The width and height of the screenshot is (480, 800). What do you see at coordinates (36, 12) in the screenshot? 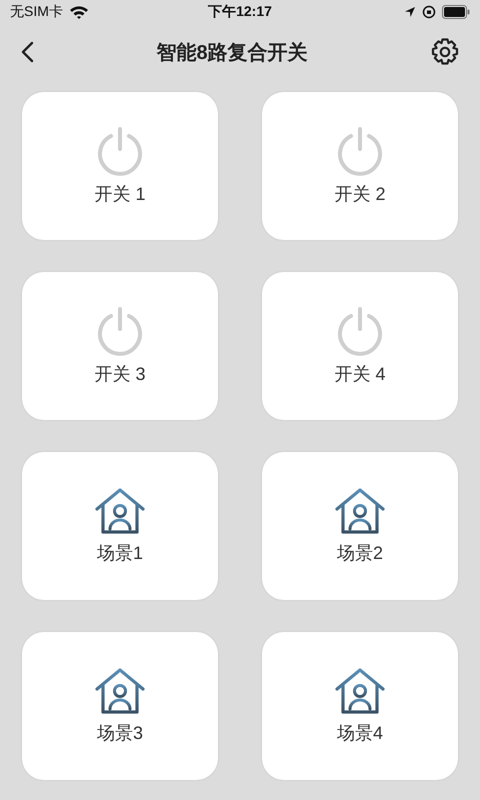
I see `carrier-label: 无SIM卡` at bounding box center [36, 12].